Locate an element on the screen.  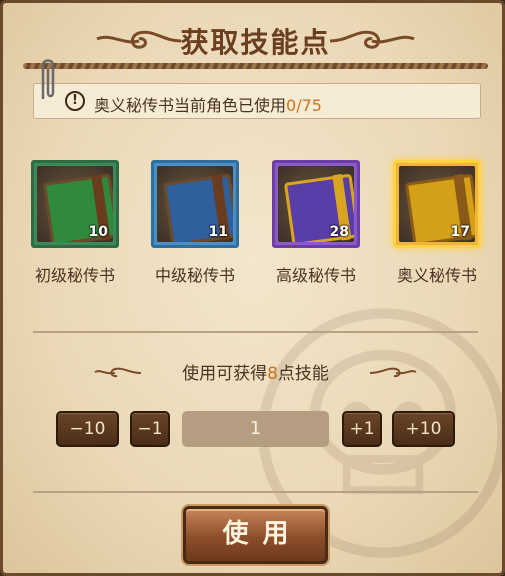
item-name: 高级秘传书 is located at coordinates (315, 275).